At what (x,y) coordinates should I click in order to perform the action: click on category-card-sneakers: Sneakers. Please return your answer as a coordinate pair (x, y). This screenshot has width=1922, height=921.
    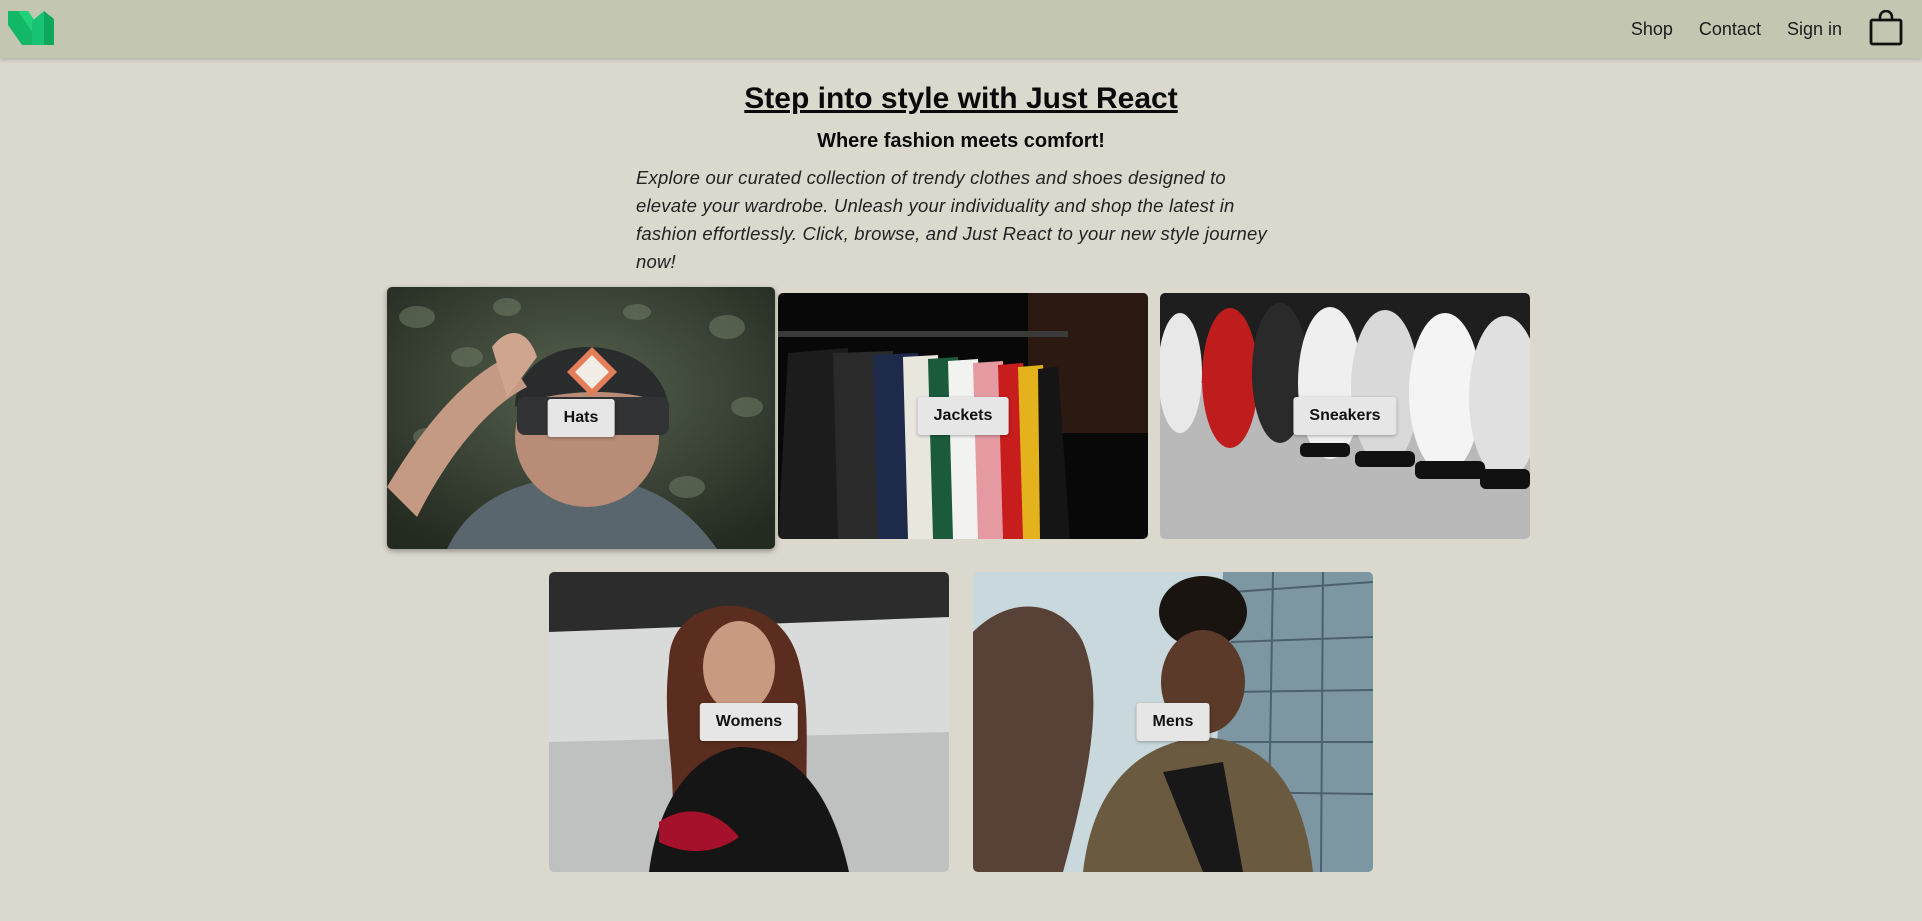
    Looking at the image, I should click on (1345, 416).